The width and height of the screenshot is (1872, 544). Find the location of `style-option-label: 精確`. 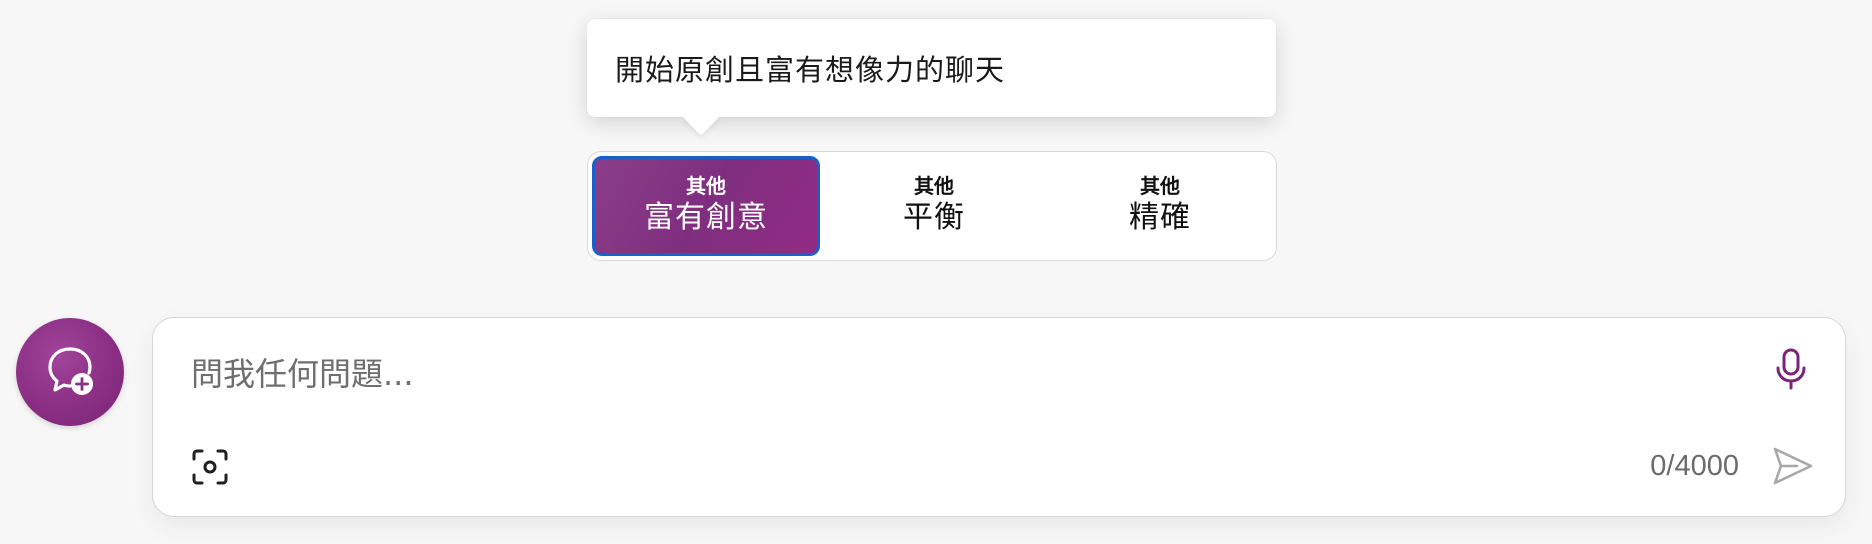

style-option-label: 精確 is located at coordinates (1160, 217).